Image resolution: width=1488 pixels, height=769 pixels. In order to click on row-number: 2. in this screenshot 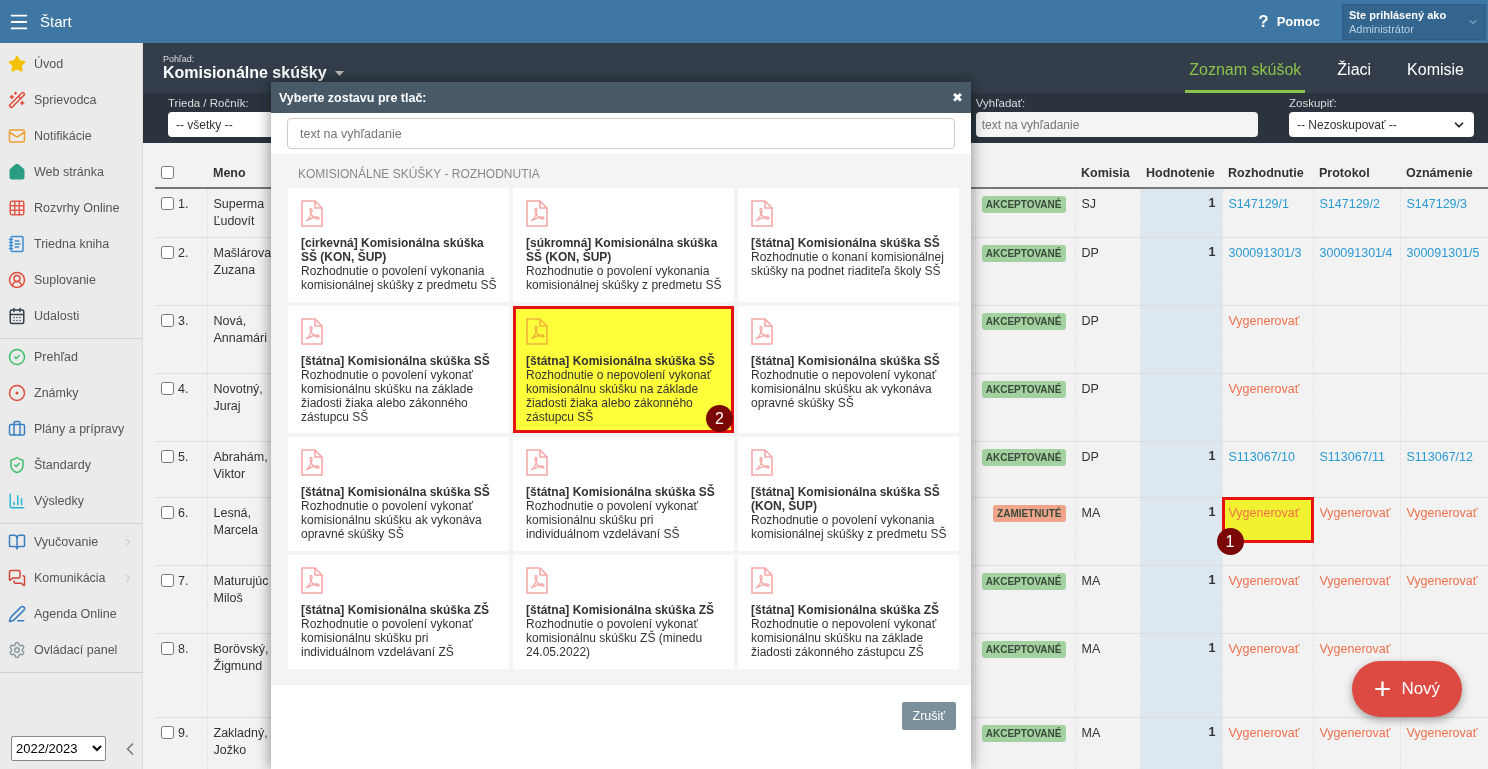, I will do `click(183, 253)`.